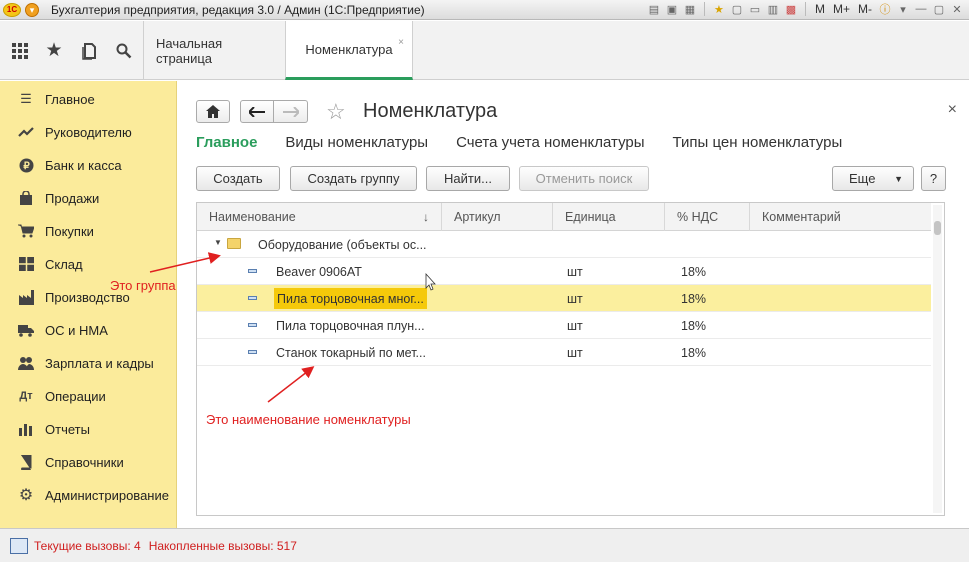 The width and height of the screenshot is (969, 562). Describe the element at coordinates (873, 178) in the screenshot. I see `more-button: Еще ▼` at that location.